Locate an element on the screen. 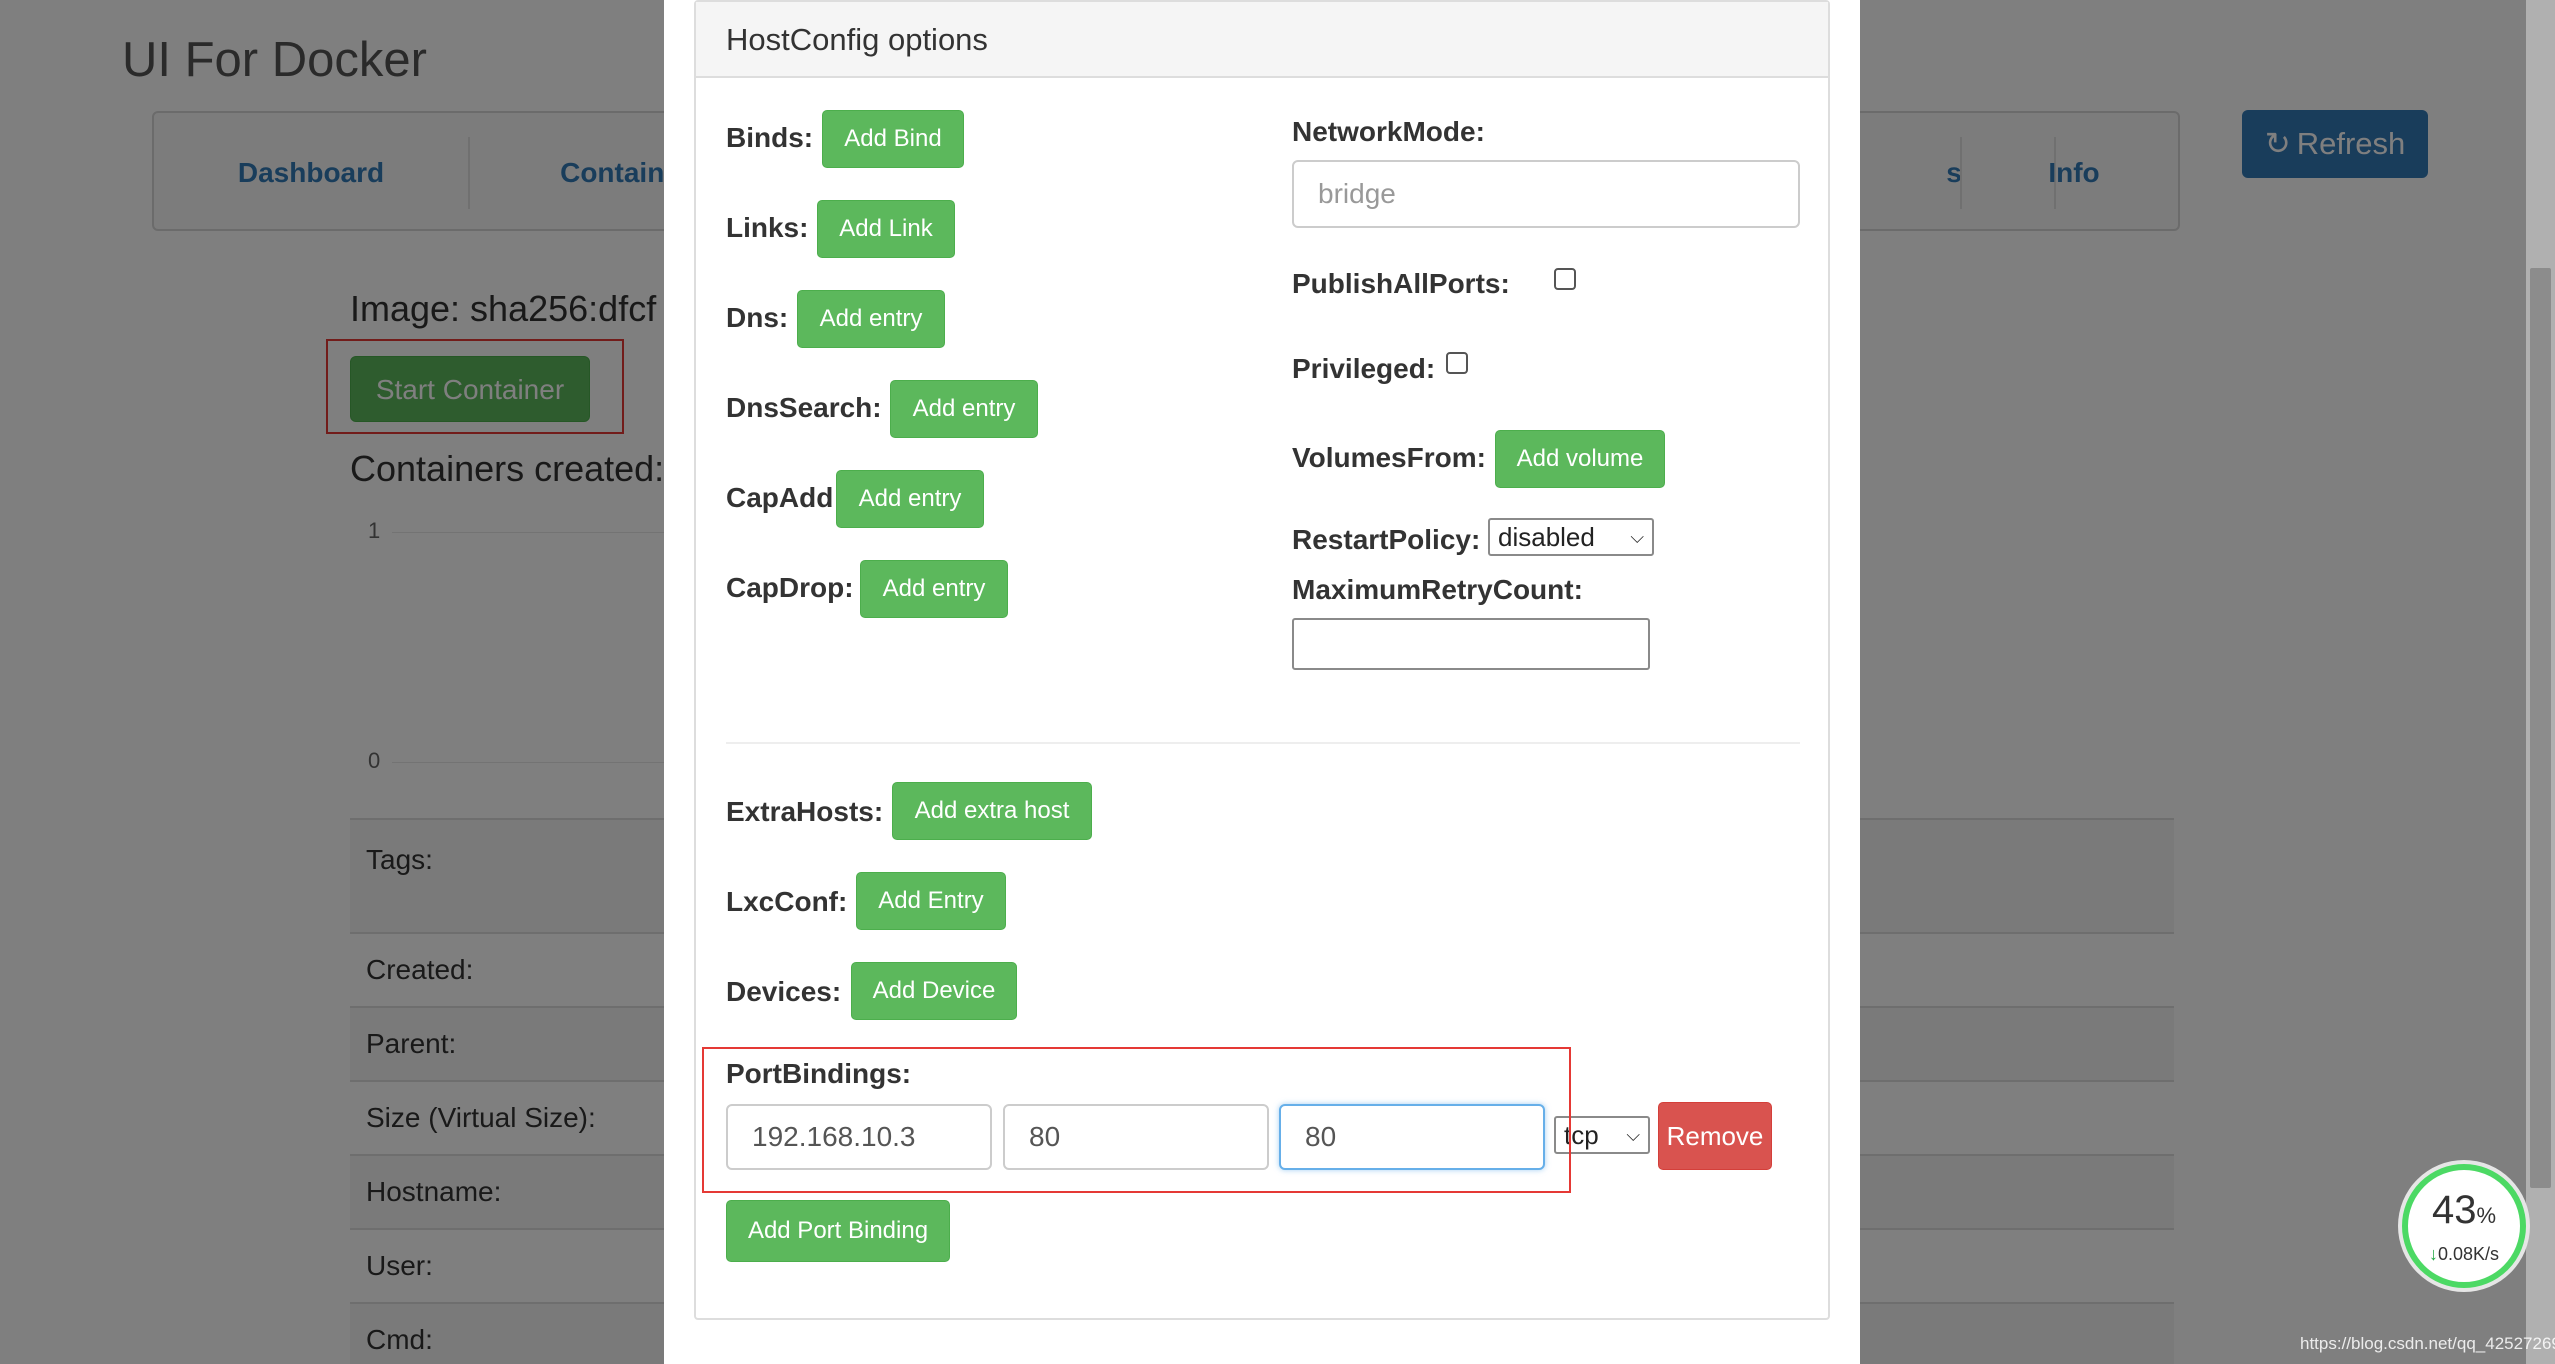 The image size is (2555, 1364). add-link-button: Add Link is located at coordinates (886, 229).